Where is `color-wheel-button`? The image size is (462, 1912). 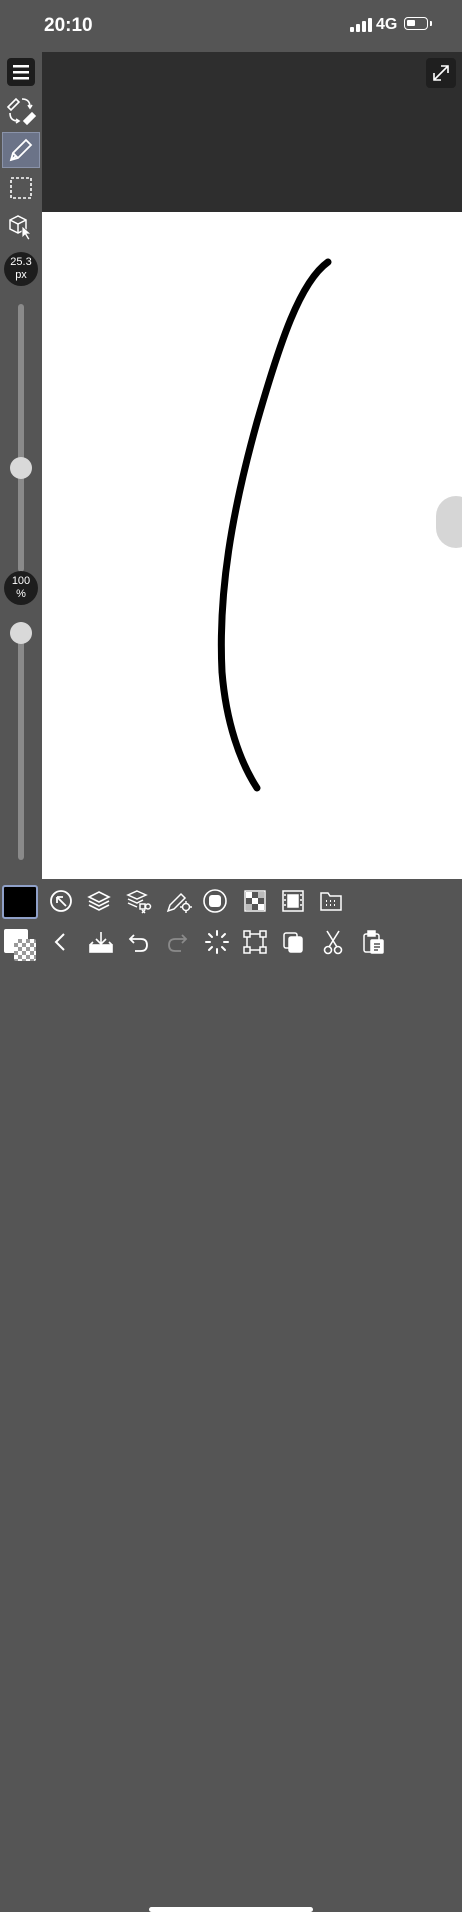 color-wheel-button is located at coordinates (61, 901).